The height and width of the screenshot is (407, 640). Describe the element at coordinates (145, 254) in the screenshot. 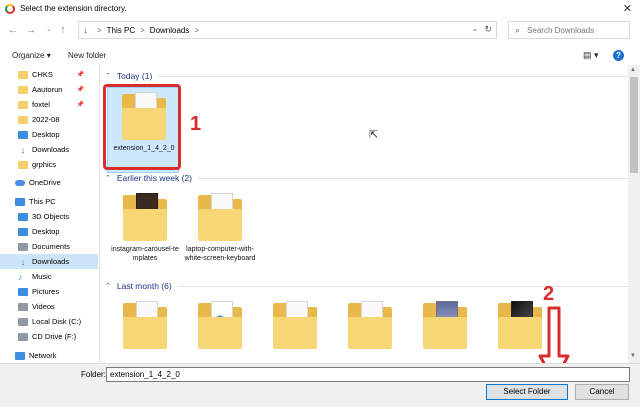

I see `folder-name: instagram-carousel-templates` at that location.